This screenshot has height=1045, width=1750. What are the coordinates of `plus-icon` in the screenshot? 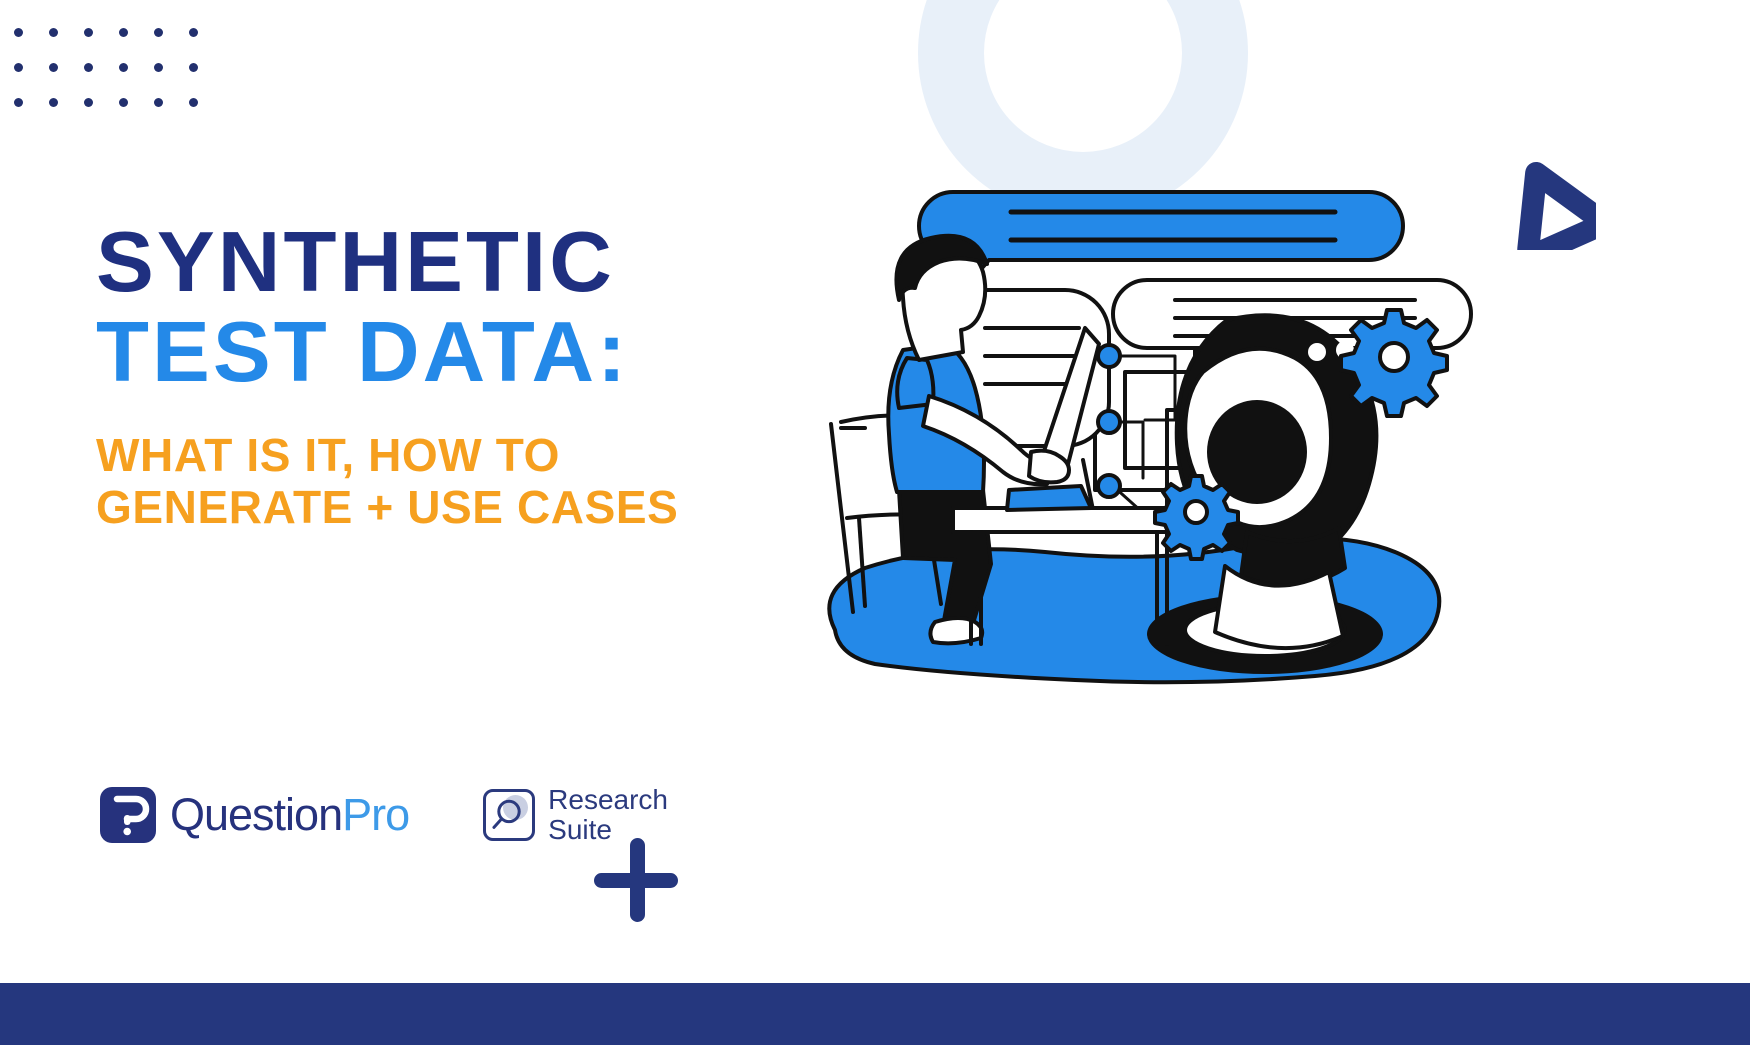 It's located at (636, 880).